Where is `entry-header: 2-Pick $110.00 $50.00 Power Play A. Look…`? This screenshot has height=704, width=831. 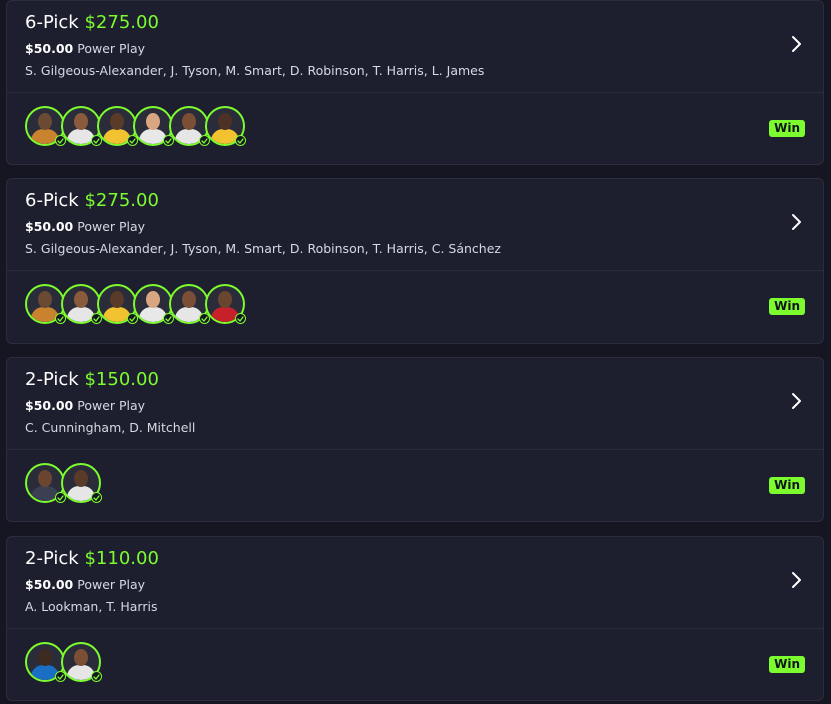 entry-header: 2-Pick $110.00 $50.00 Power Play A. Look… is located at coordinates (415, 583).